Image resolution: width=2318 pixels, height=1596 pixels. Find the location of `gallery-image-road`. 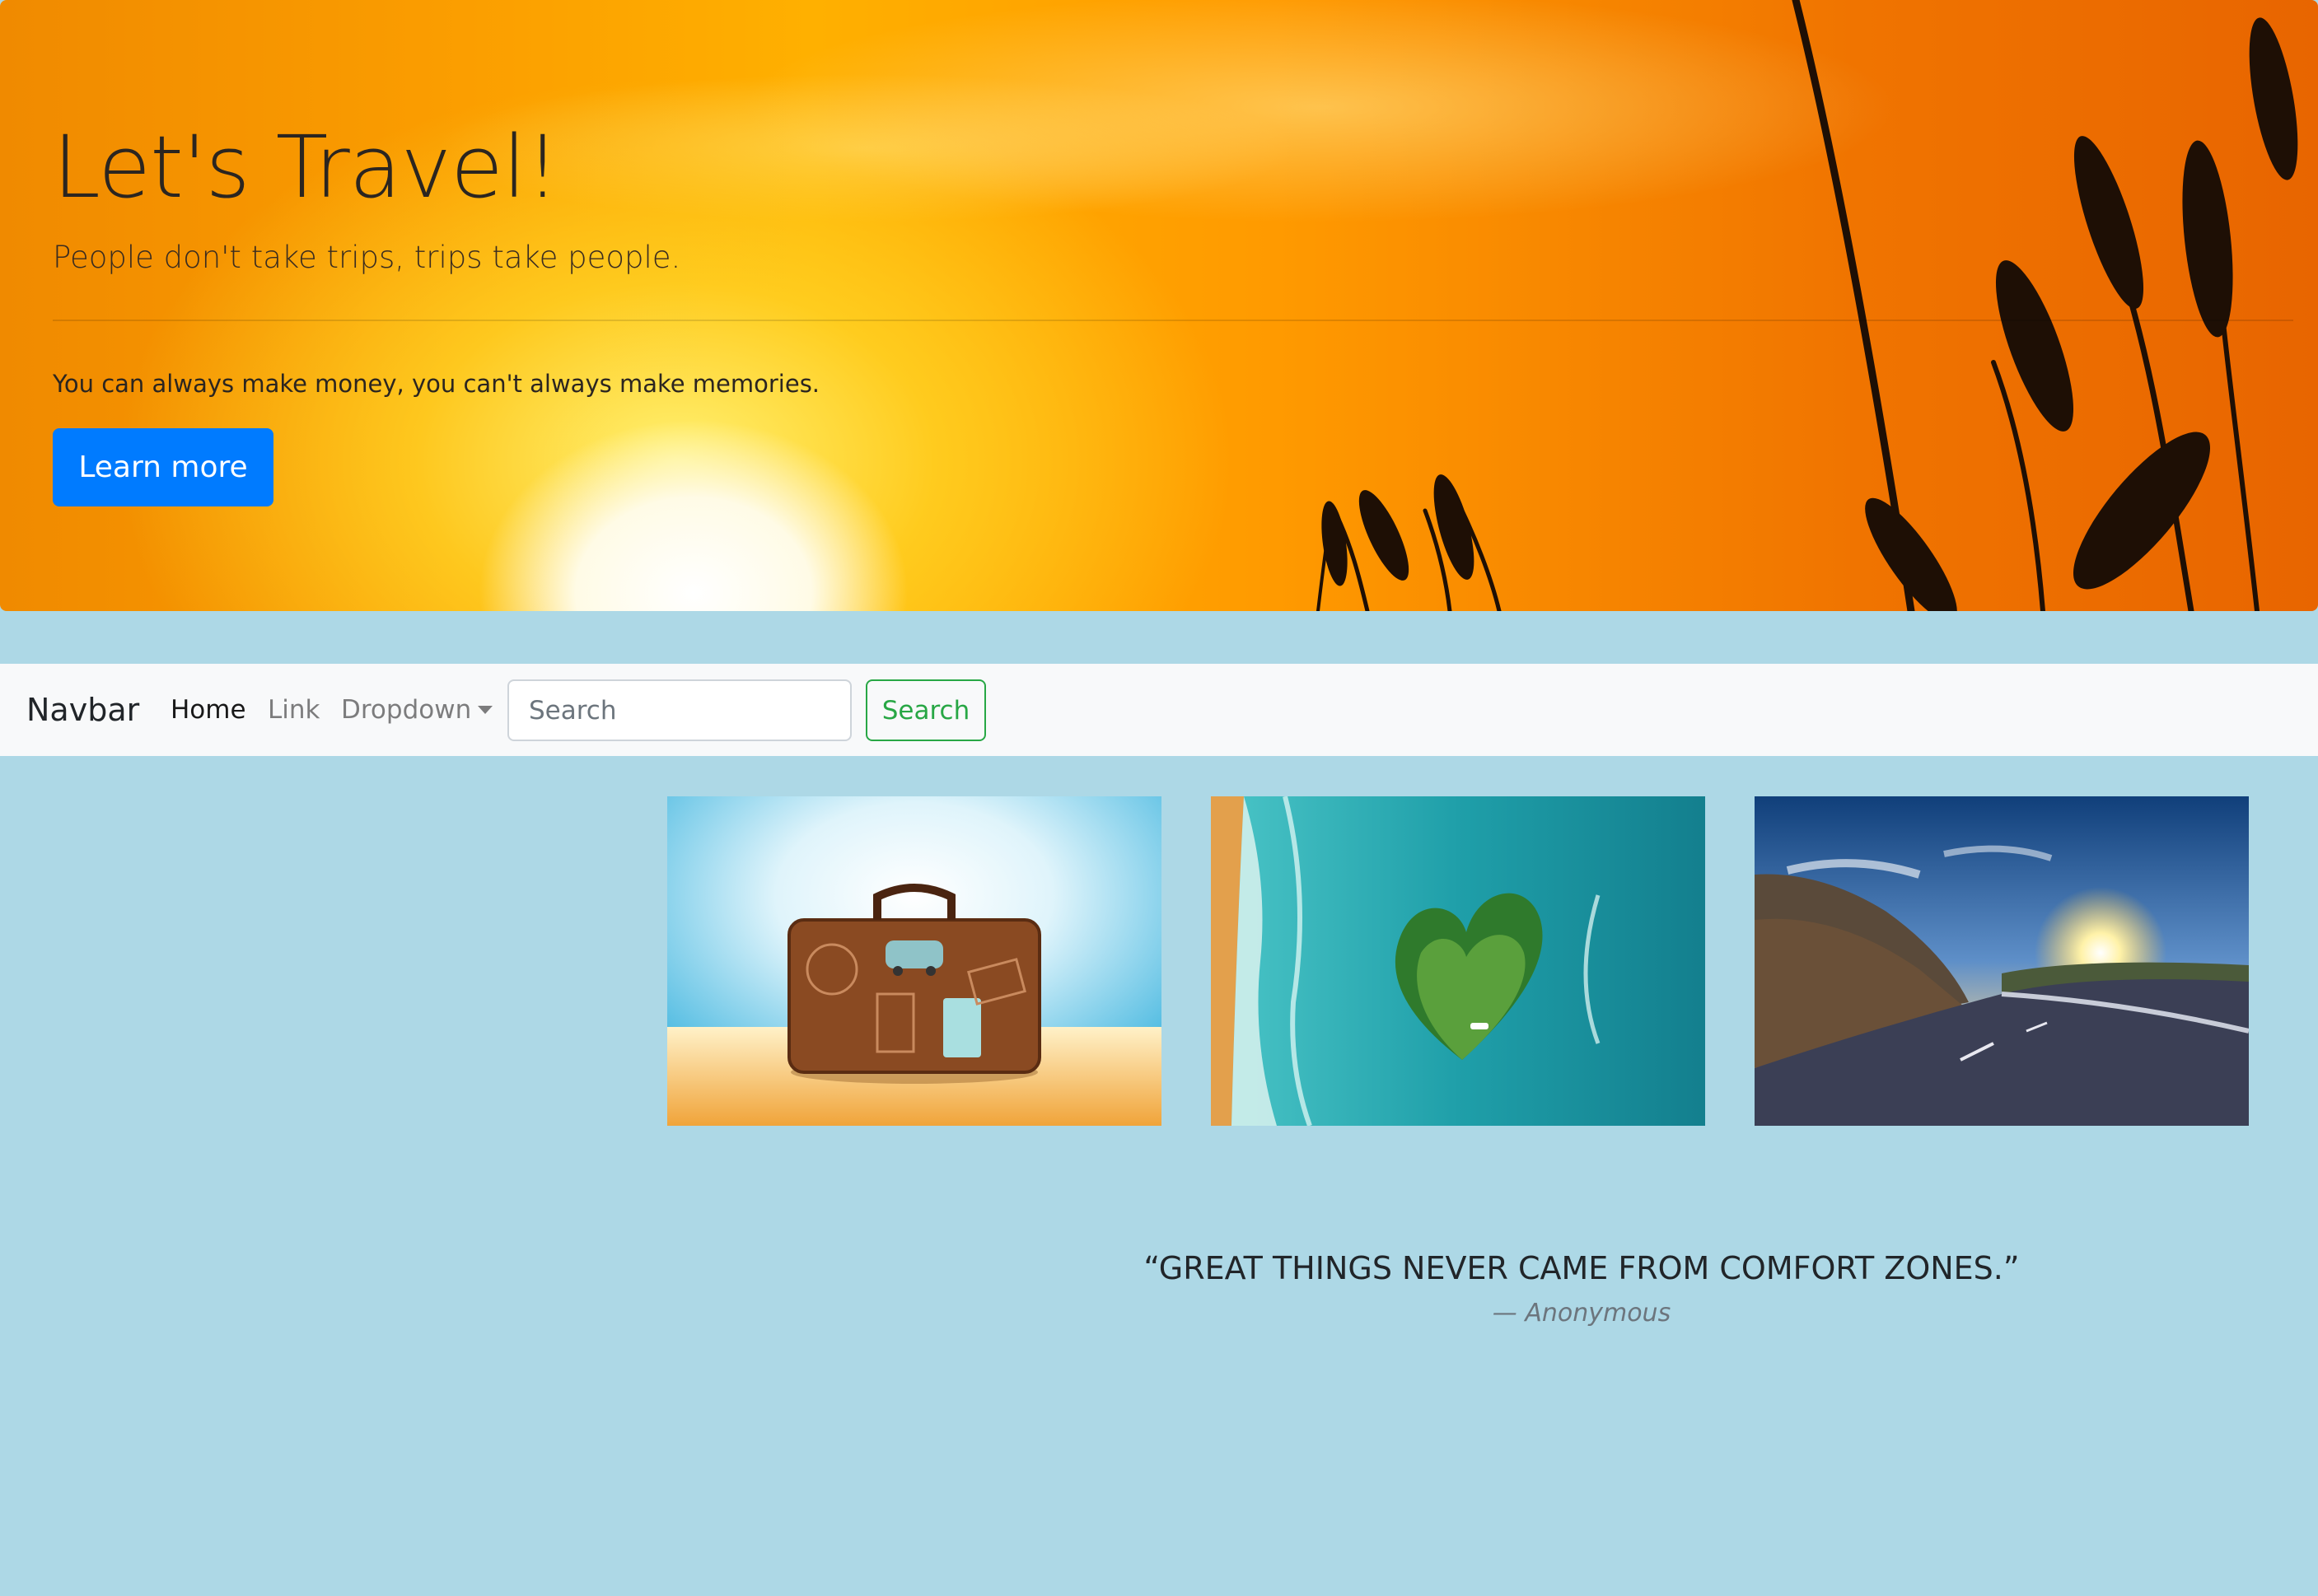

gallery-image-road is located at coordinates (2002, 961).